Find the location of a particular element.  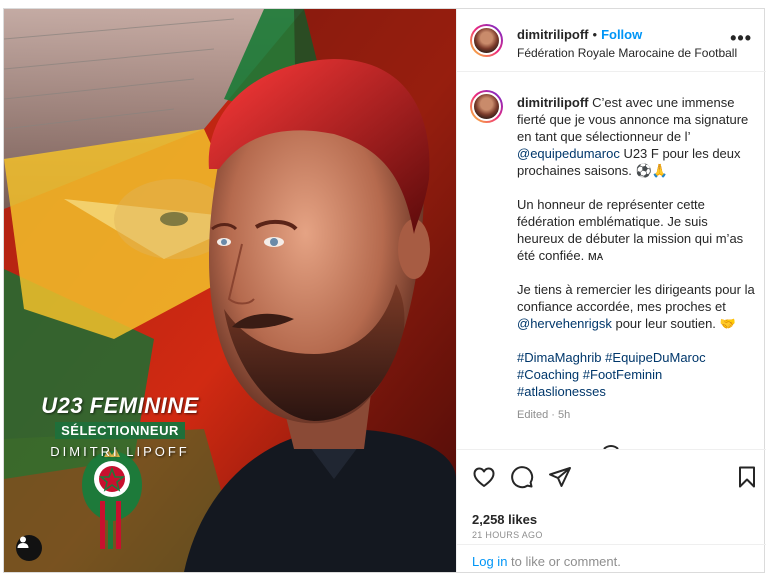

login-prompt-text: to like or comment. is located at coordinates (564, 561).